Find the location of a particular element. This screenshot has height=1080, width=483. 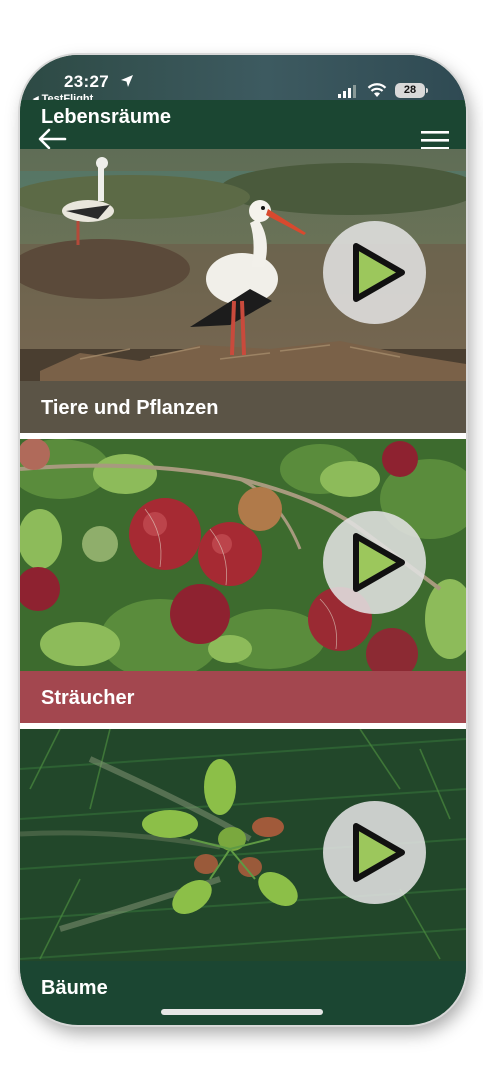

card-label: Tiere und Pflanzen is located at coordinates (243, 407).